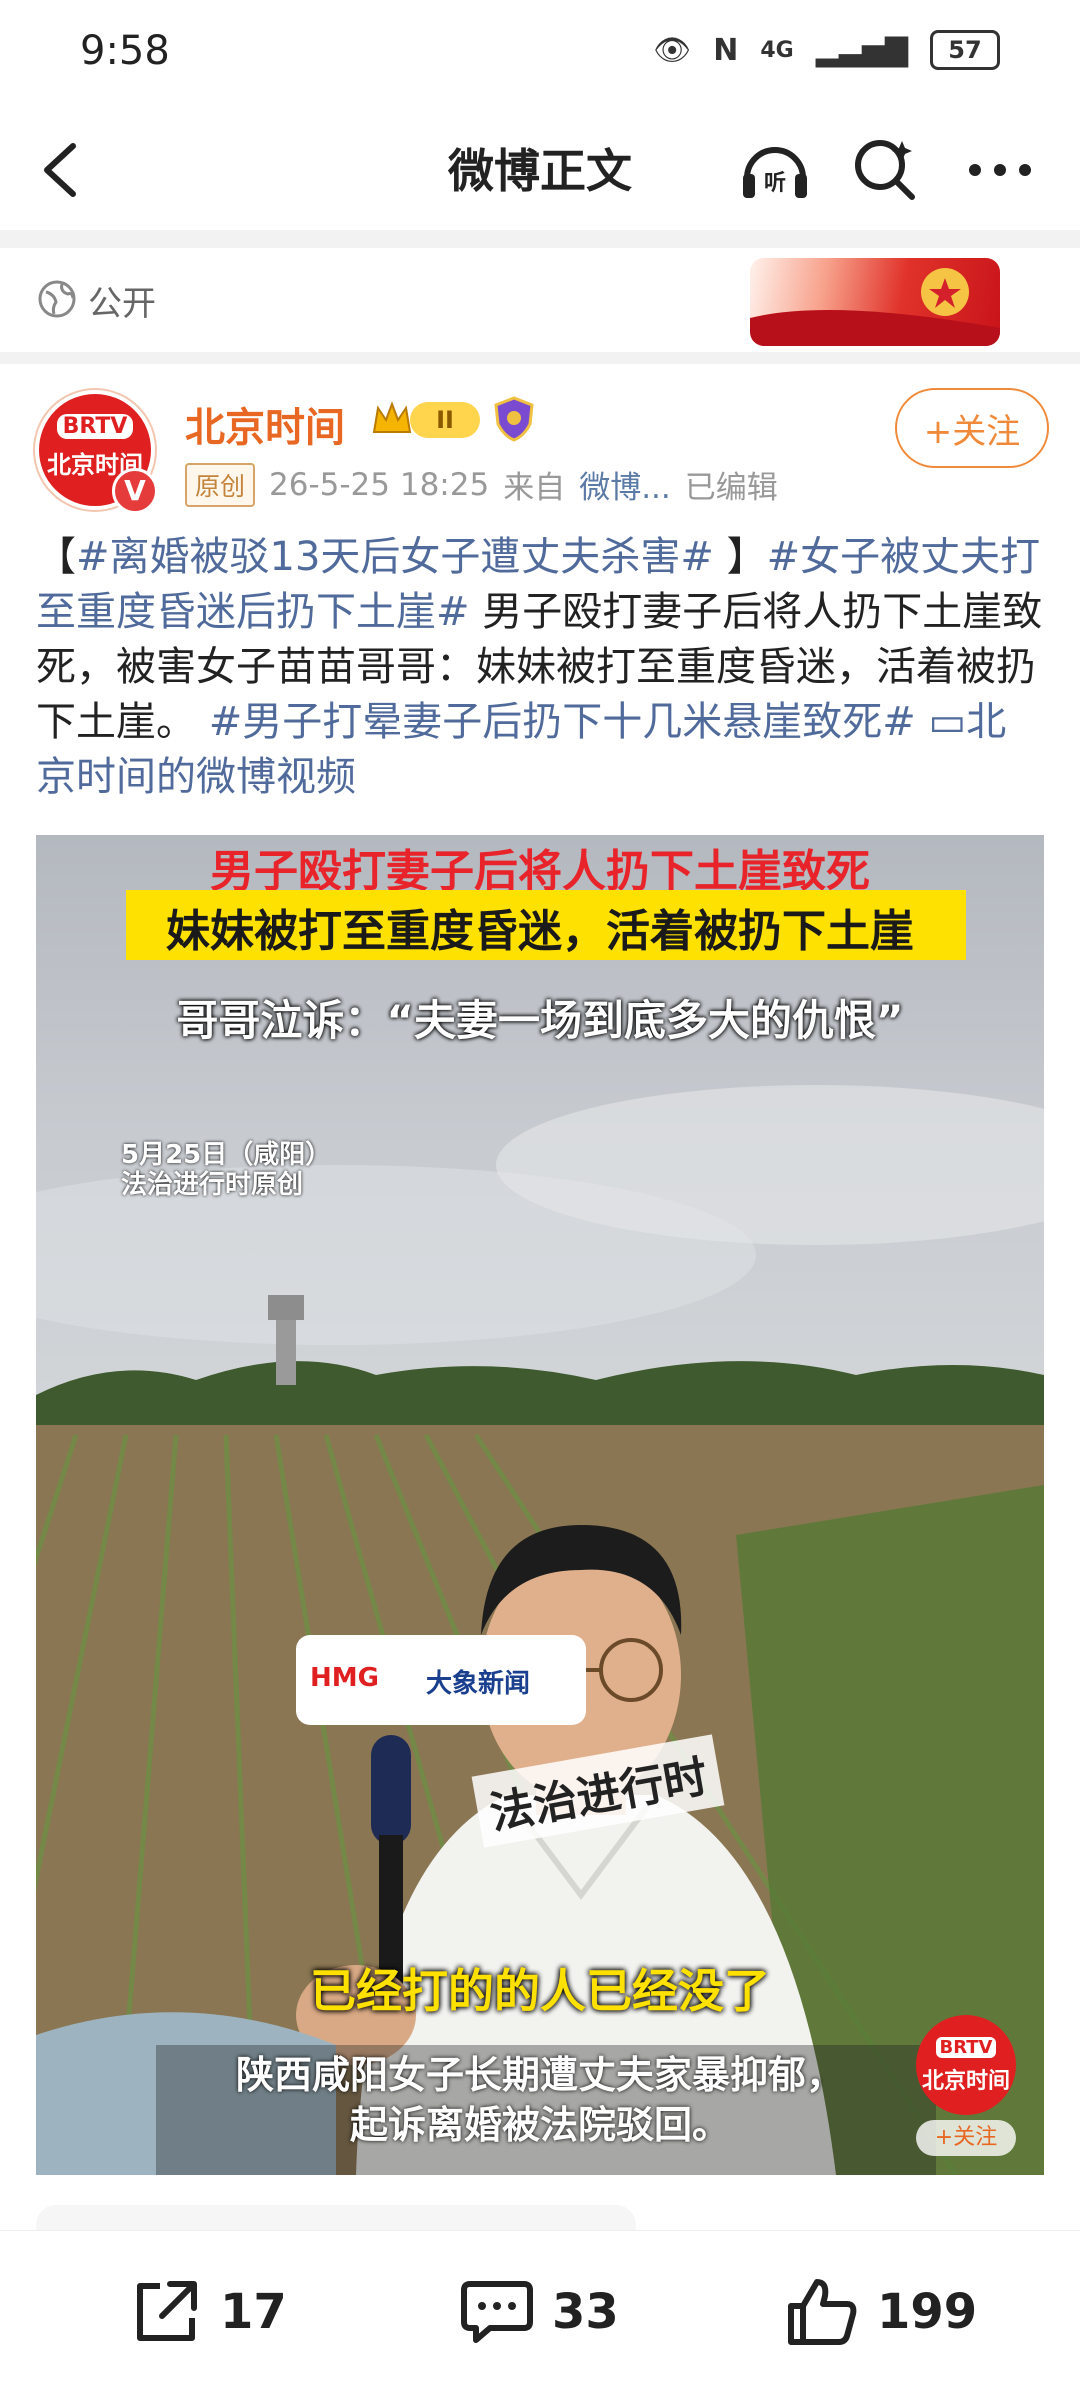 Image resolution: width=1080 pixels, height=2391 pixels. Describe the element at coordinates (445, 420) in the screenshot. I see `level-badge: II` at that location.